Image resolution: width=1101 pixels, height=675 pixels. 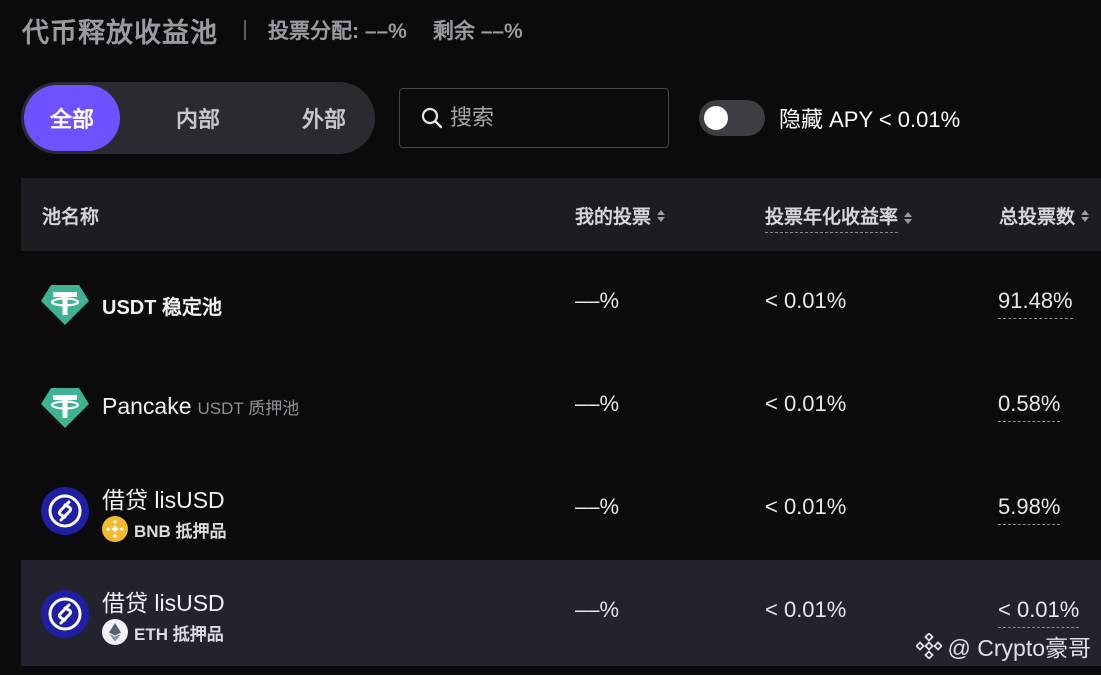 What do you see at coordinates (1035, 303) in the screenshot?
I see `total-votes-value: 91.48%` at bounding box center [1035, 303].